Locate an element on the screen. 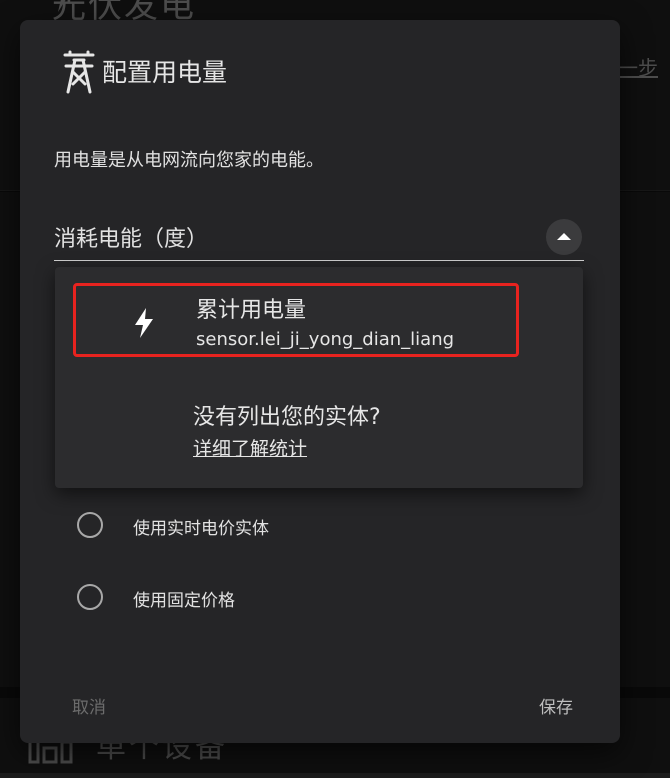 This screenshot has height=778, width=670. radio-label: 使用实时电价实体 is located at coordinates (201, 529).